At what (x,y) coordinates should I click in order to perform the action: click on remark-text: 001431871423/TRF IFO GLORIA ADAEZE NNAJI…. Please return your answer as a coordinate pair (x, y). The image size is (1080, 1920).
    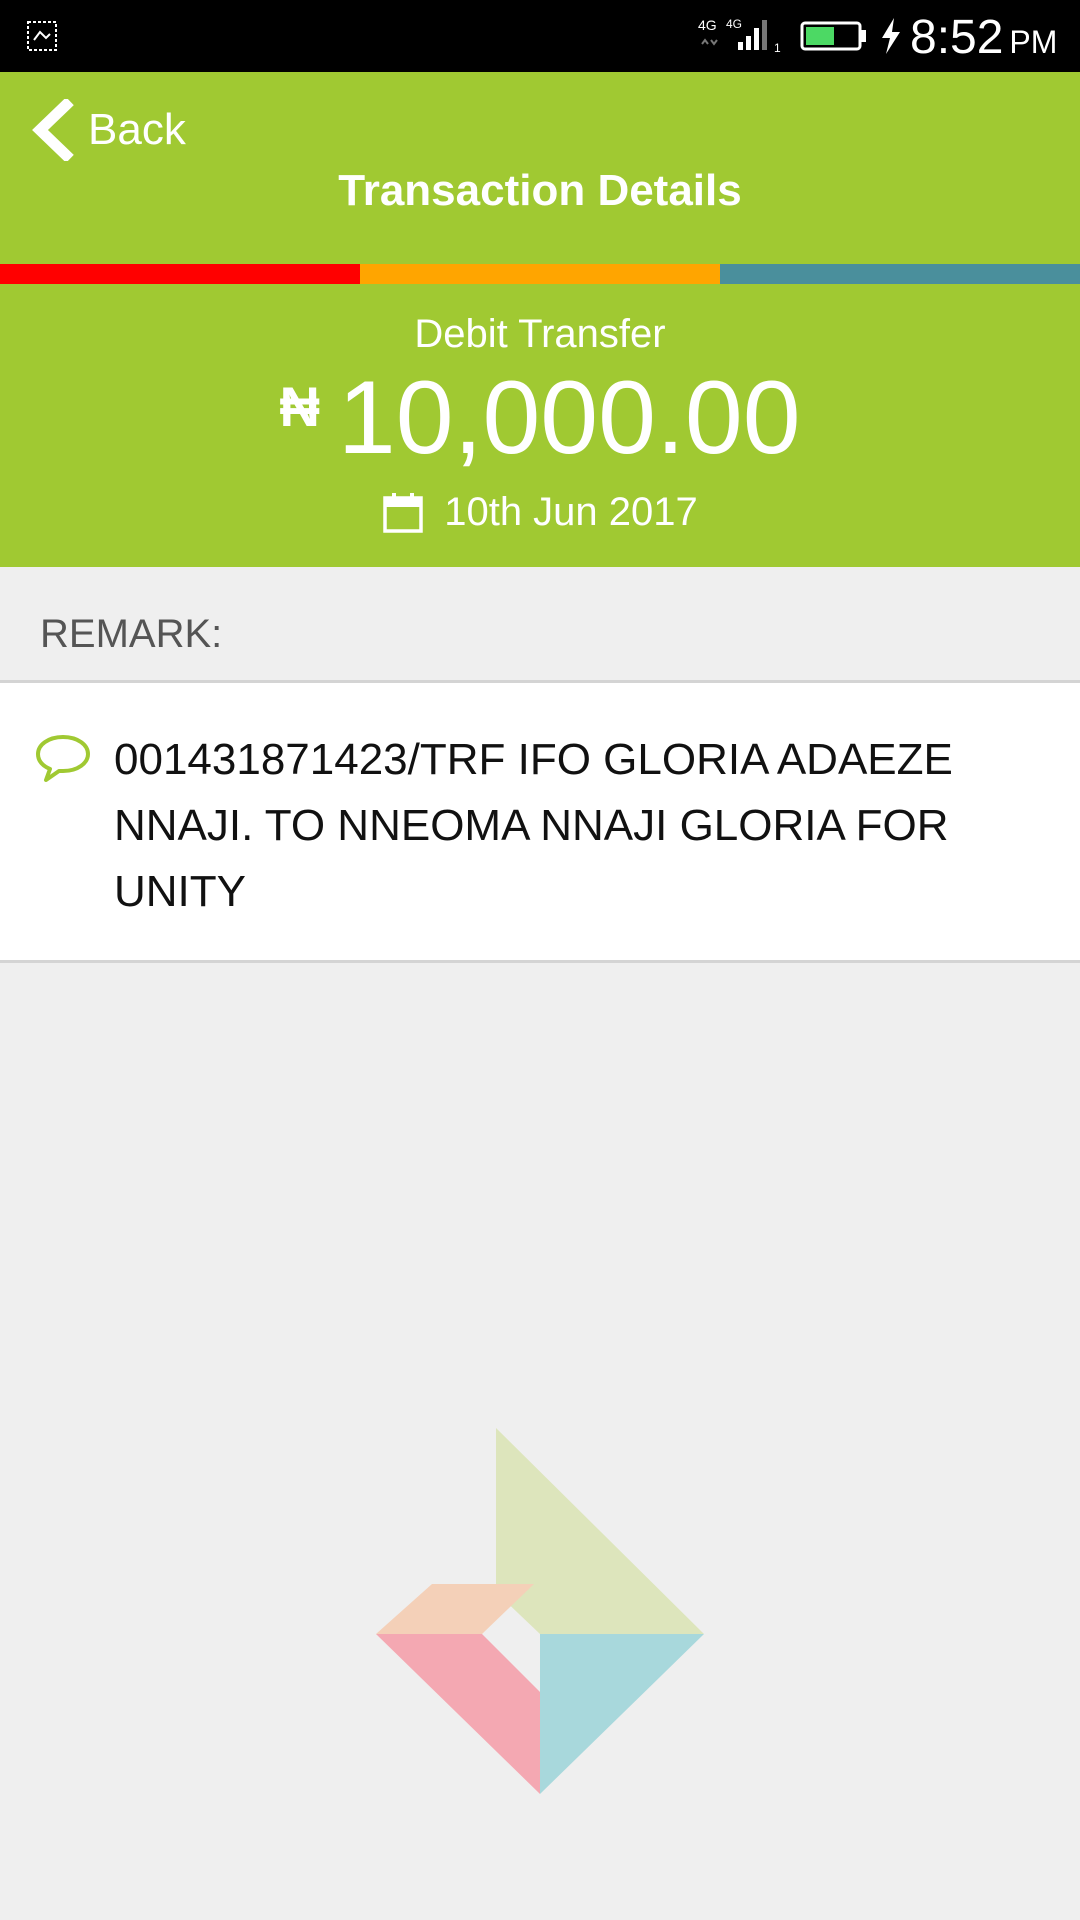
    Looking at the image, I should click on (533, 825).